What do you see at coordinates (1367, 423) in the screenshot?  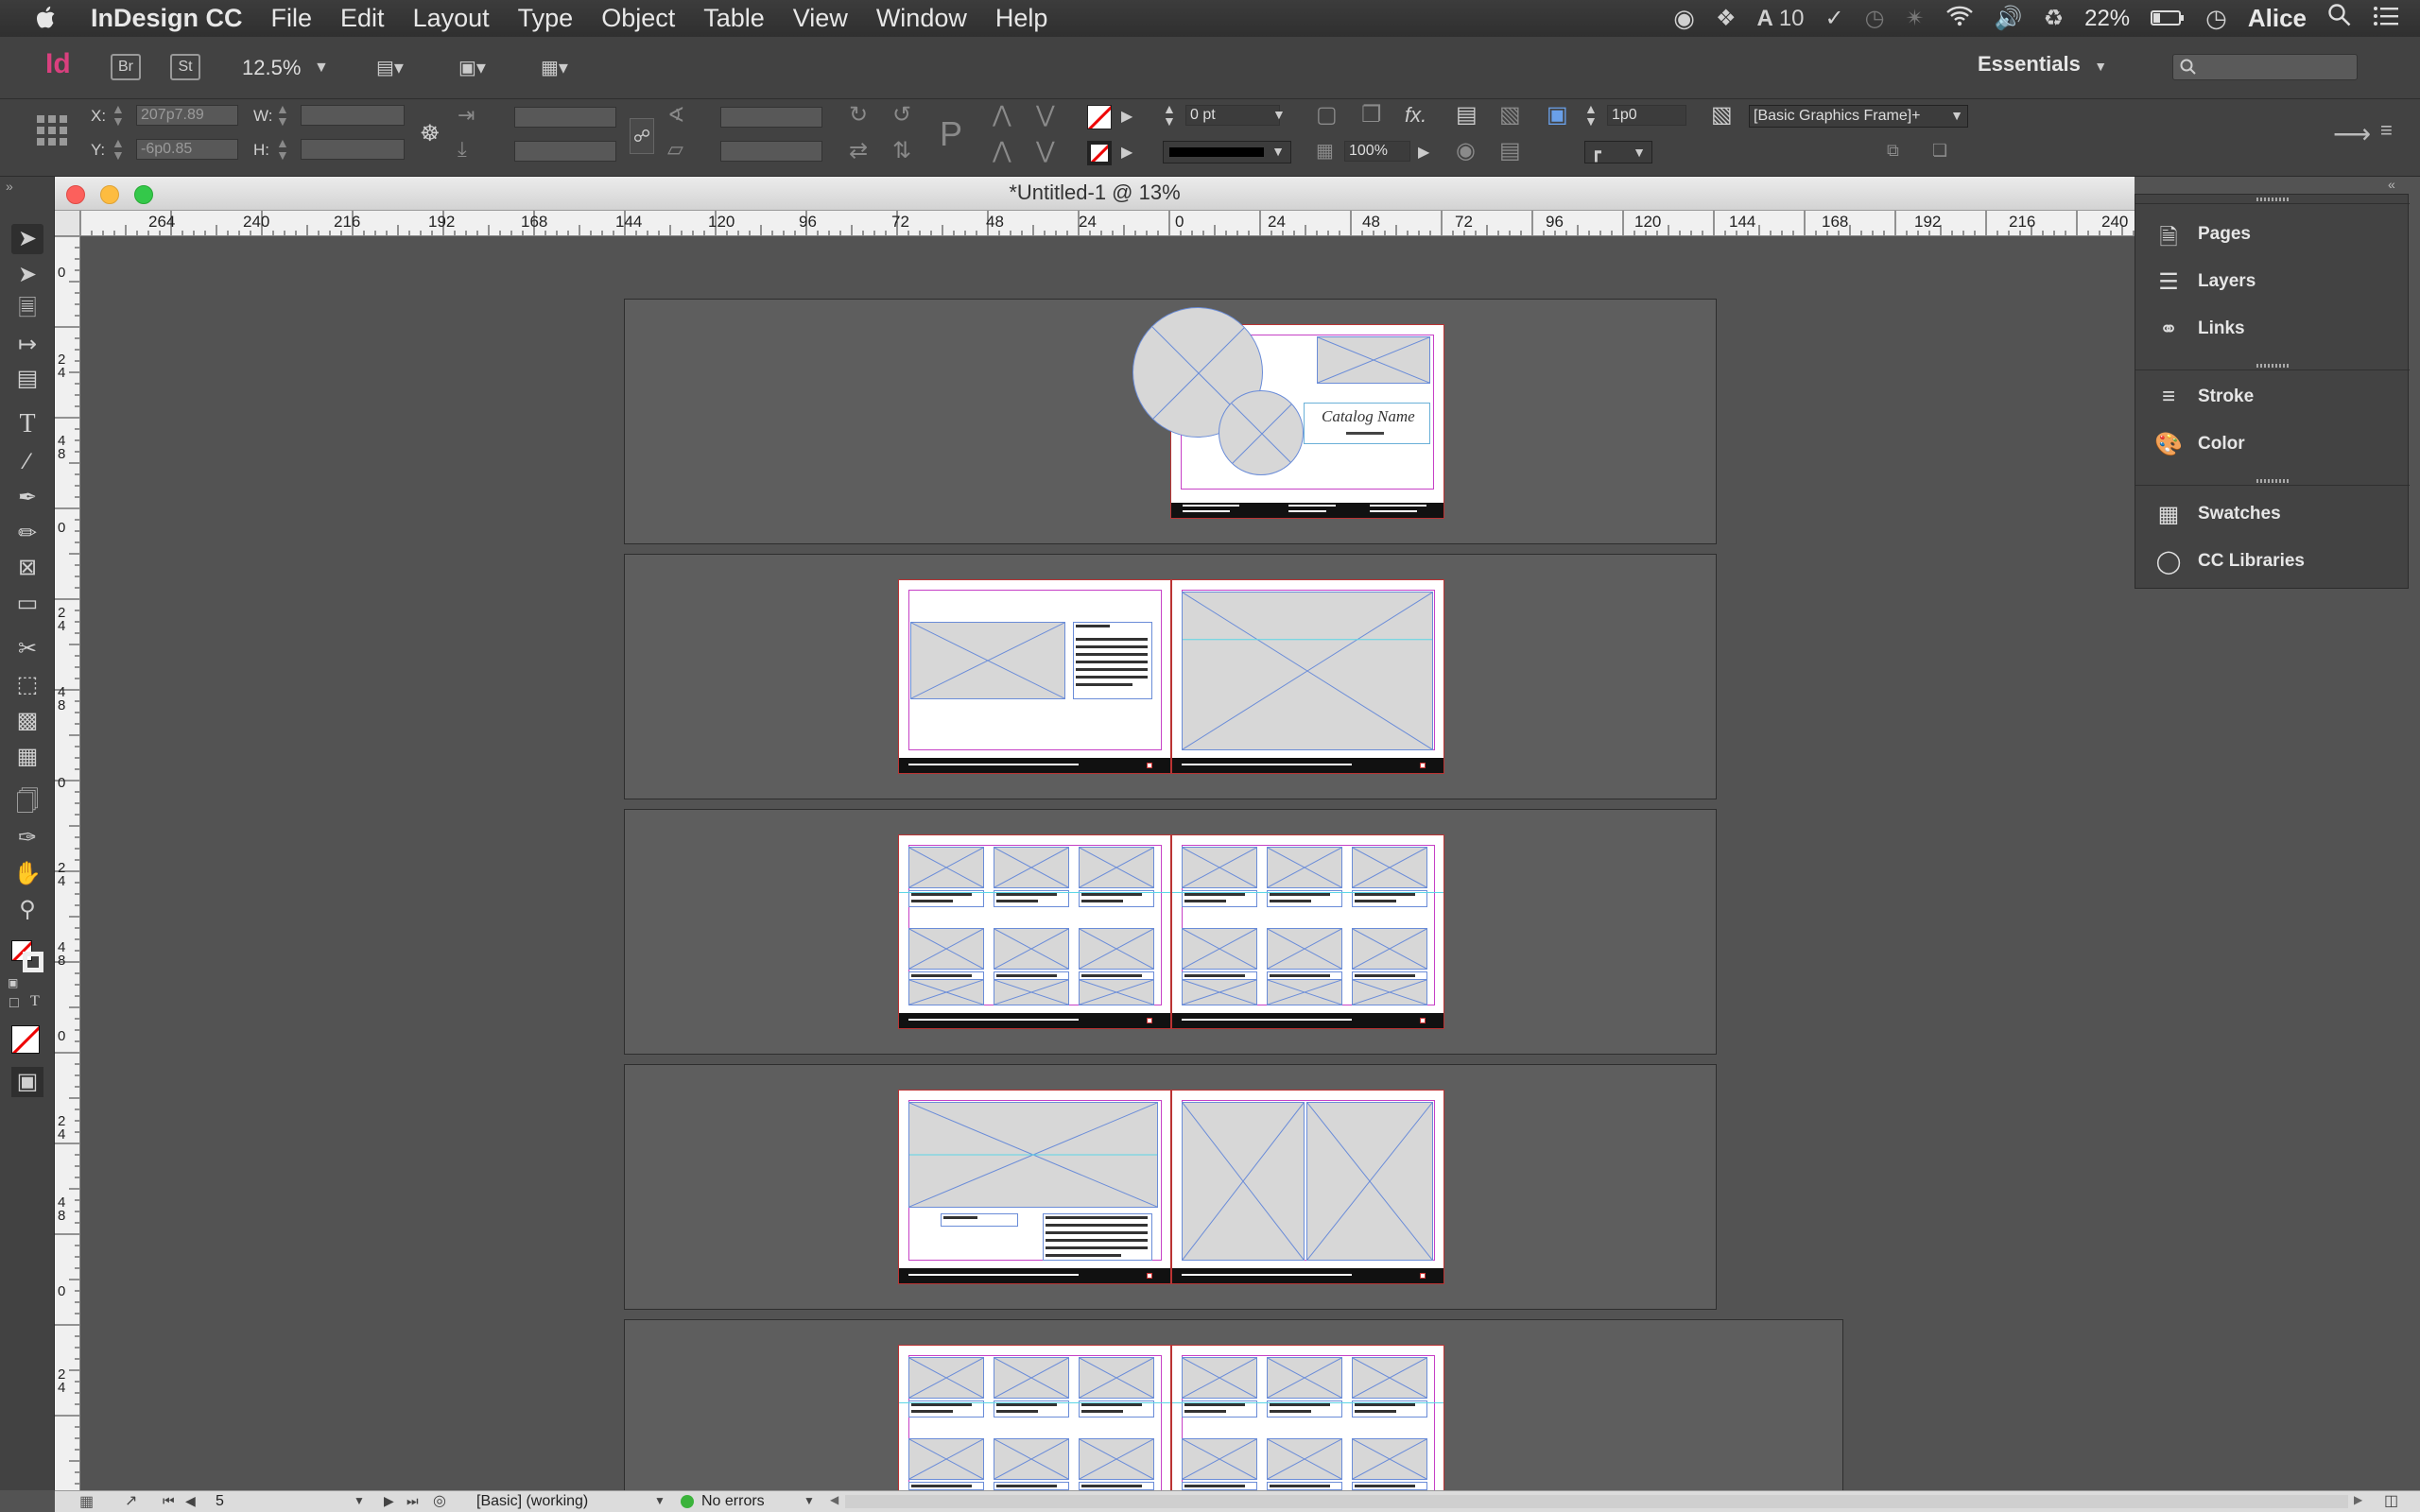 I see `catalog-title-frame: Catalog Name` at bounding box center [1367, 423].